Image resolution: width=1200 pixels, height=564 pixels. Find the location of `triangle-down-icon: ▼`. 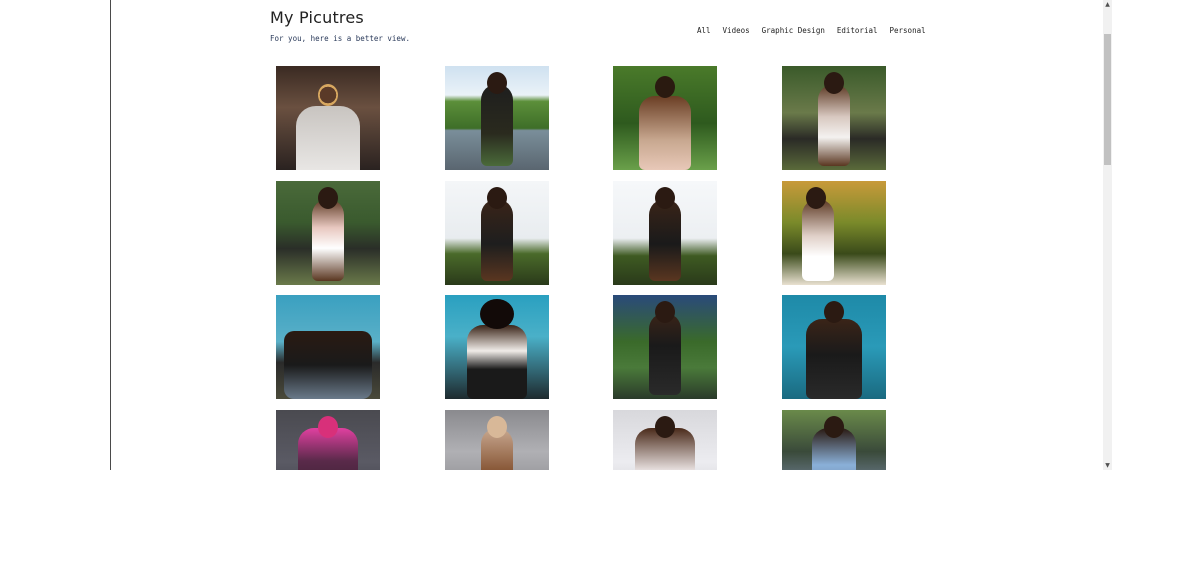

triangle-down-icon: ▼ is located at coordinates (1107, 465).